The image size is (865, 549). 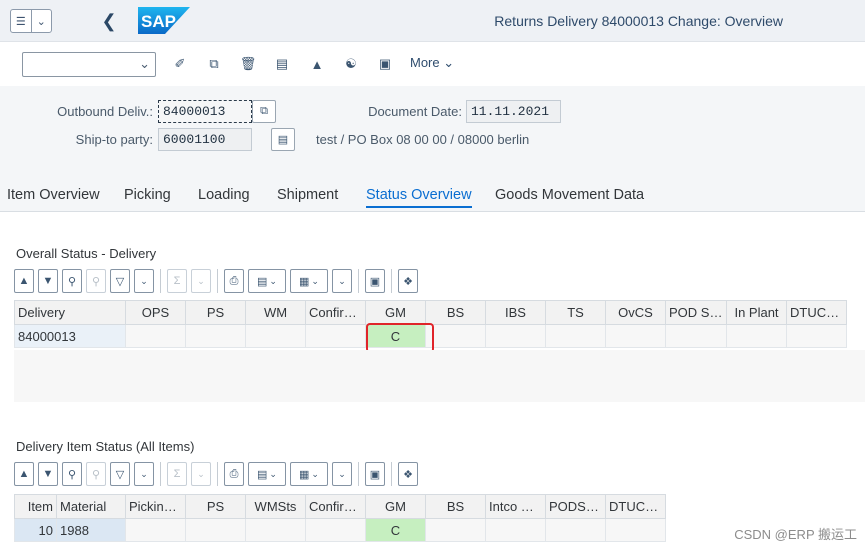 I want to click on material-cell: 1988, so click(x=91, y=530).